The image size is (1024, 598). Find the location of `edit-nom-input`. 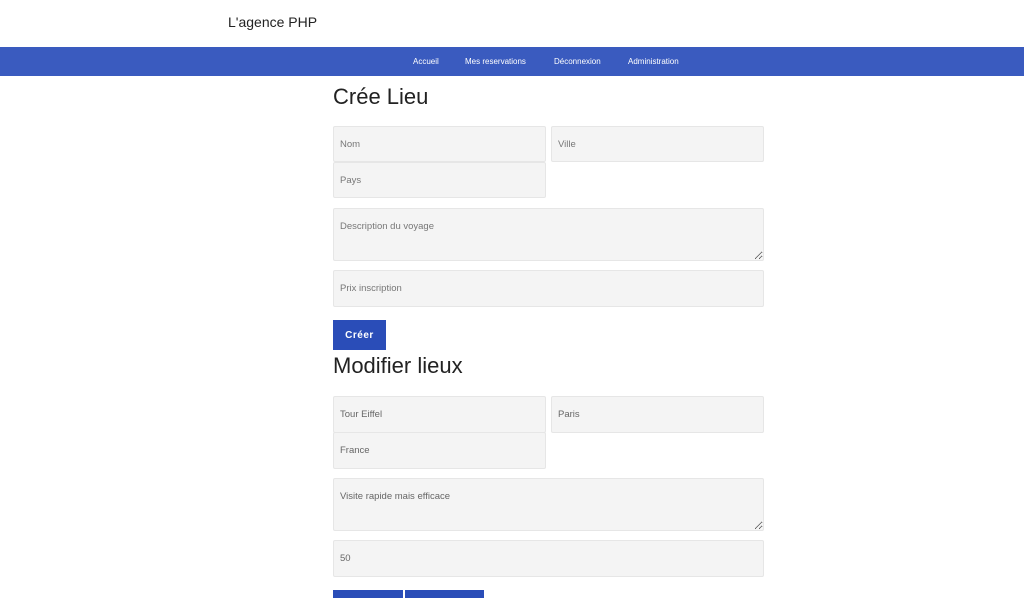

edit-nom-input is located at coordinates (439, 414).